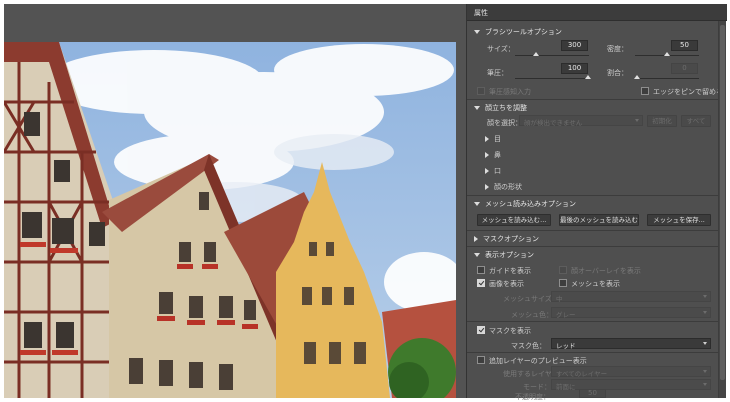 This screenshot has height=402, width=730. What do you see at coordinates (667, 54) in the screenshot?
I see `density-slider-knob` at bounding box center [667, 54].